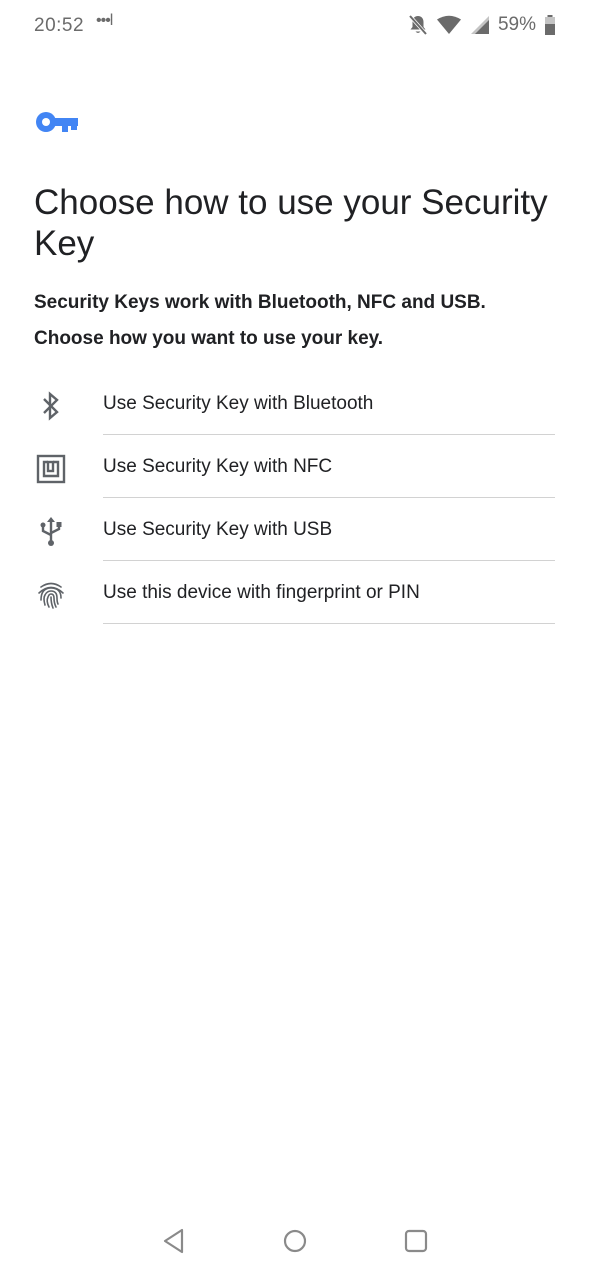  What do you see at coordinates (218, 529) in the screenshot?
I see `option-label: Use Security Key with USB` at bounding box center [218, 529].